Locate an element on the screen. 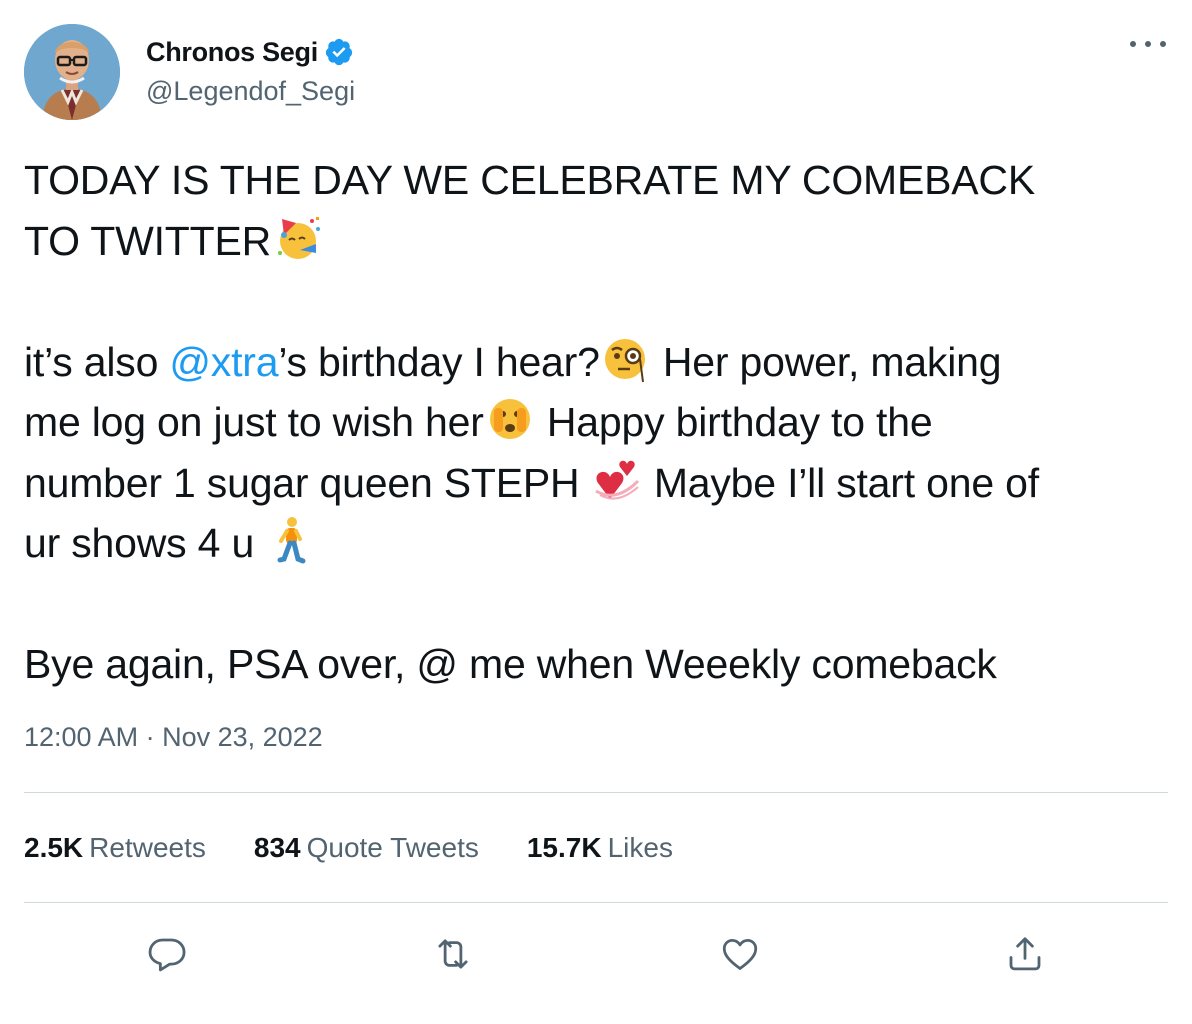 The width and height of the screenshot is (1192, 1024). like-icon is located at coordinates (740, 954).